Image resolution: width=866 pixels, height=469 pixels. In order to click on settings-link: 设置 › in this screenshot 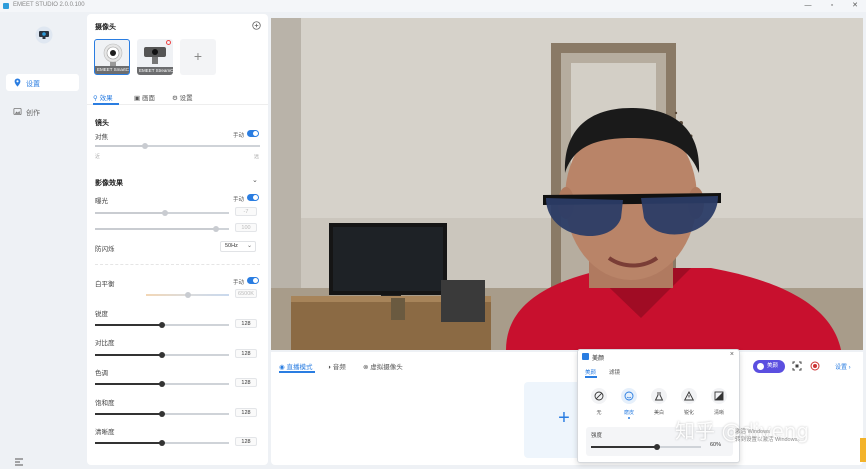, I will do `click(843, 366)`.